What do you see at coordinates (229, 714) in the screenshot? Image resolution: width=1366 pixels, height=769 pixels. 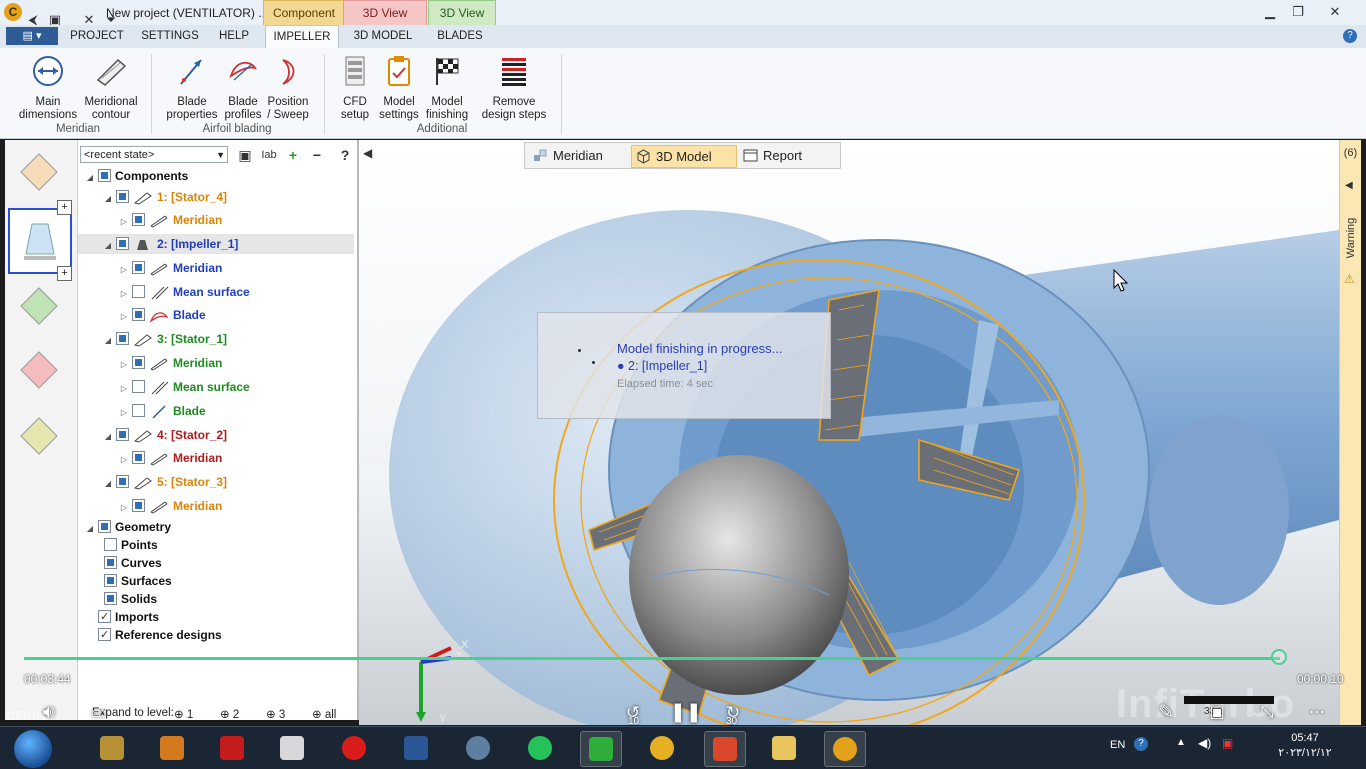 I see `expand-level-2: ⊕ 2` at bounding box center [229, 714].